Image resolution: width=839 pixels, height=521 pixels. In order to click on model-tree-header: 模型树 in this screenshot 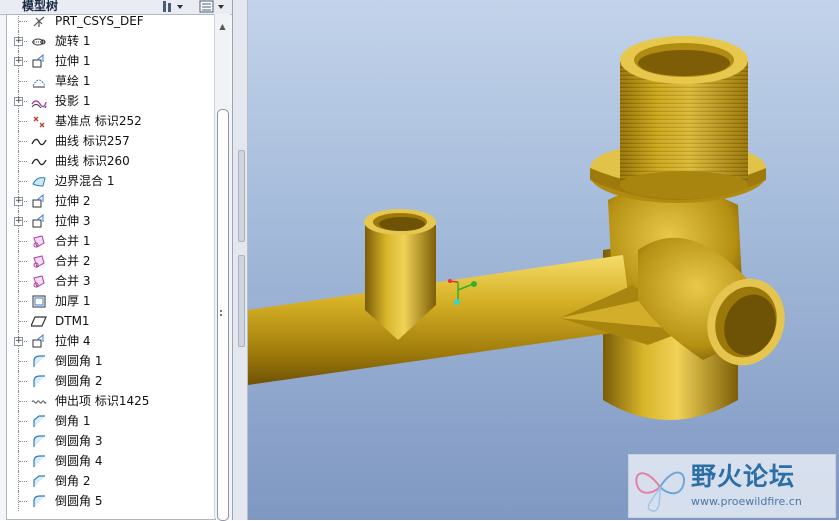, I will do `click(116, 7)`.